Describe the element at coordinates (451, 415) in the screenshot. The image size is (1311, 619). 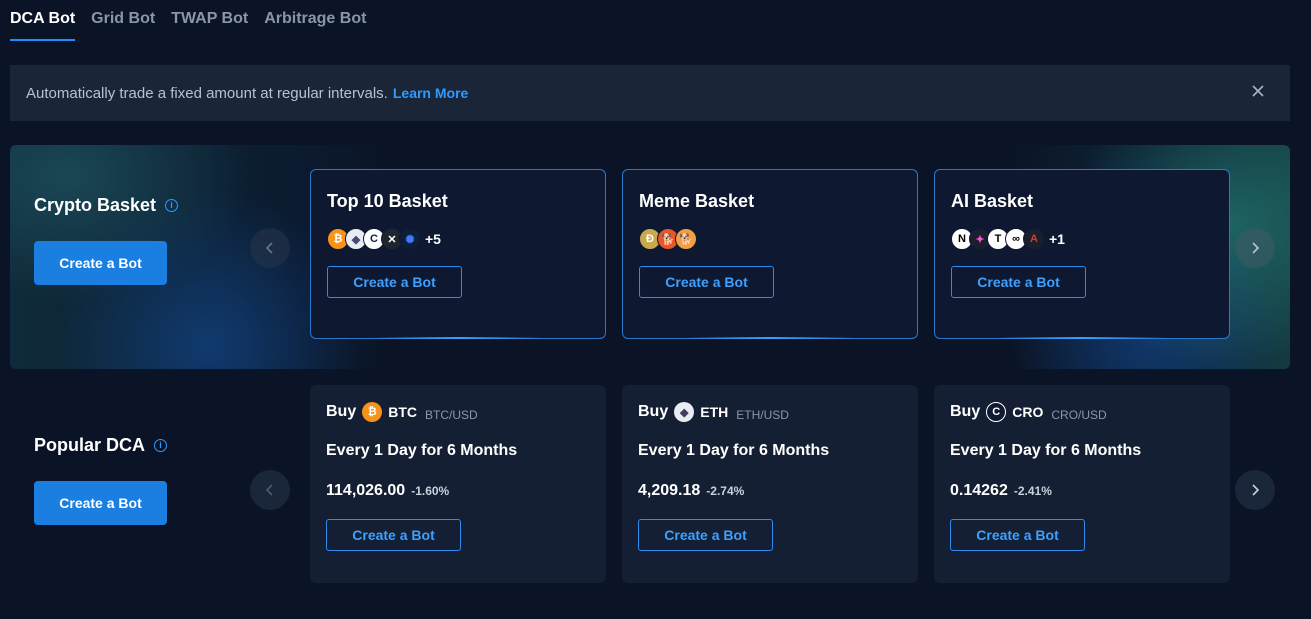
I see `dca-pair: BTC/USD` at that location.